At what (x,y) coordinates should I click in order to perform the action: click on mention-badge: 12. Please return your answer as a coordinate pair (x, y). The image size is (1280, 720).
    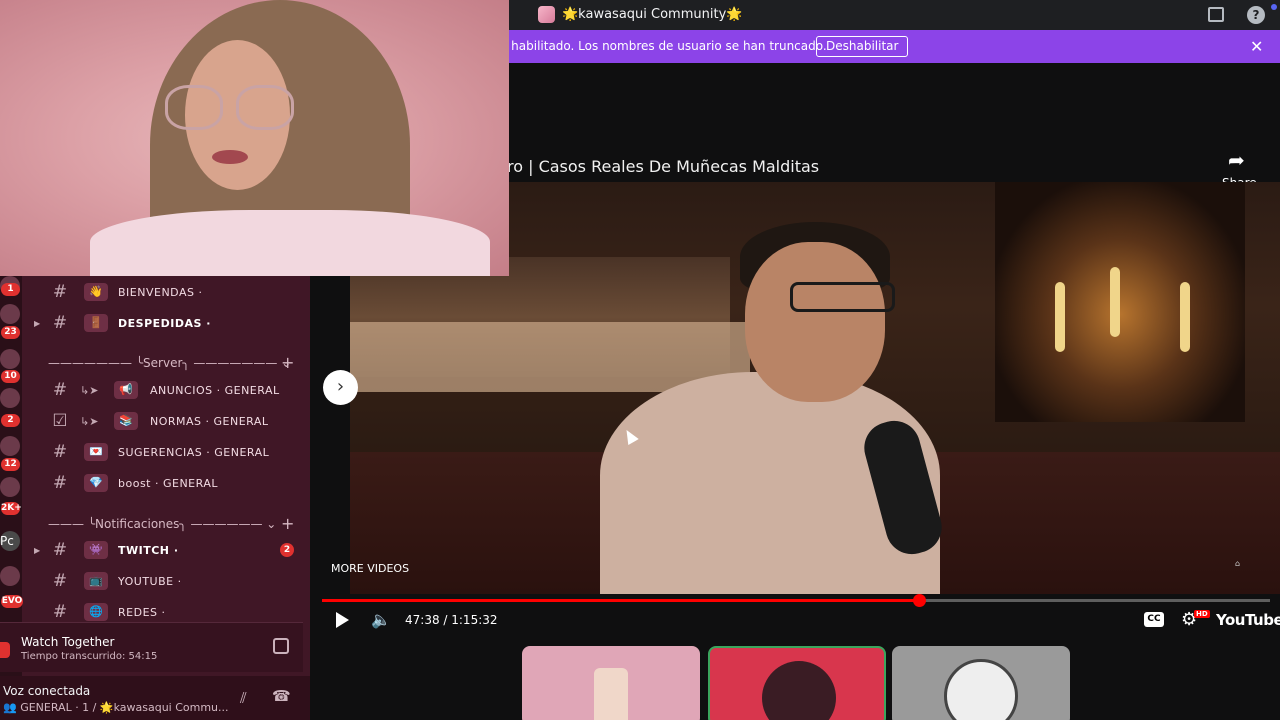
    Looking at the image, I should click on (10, 464).